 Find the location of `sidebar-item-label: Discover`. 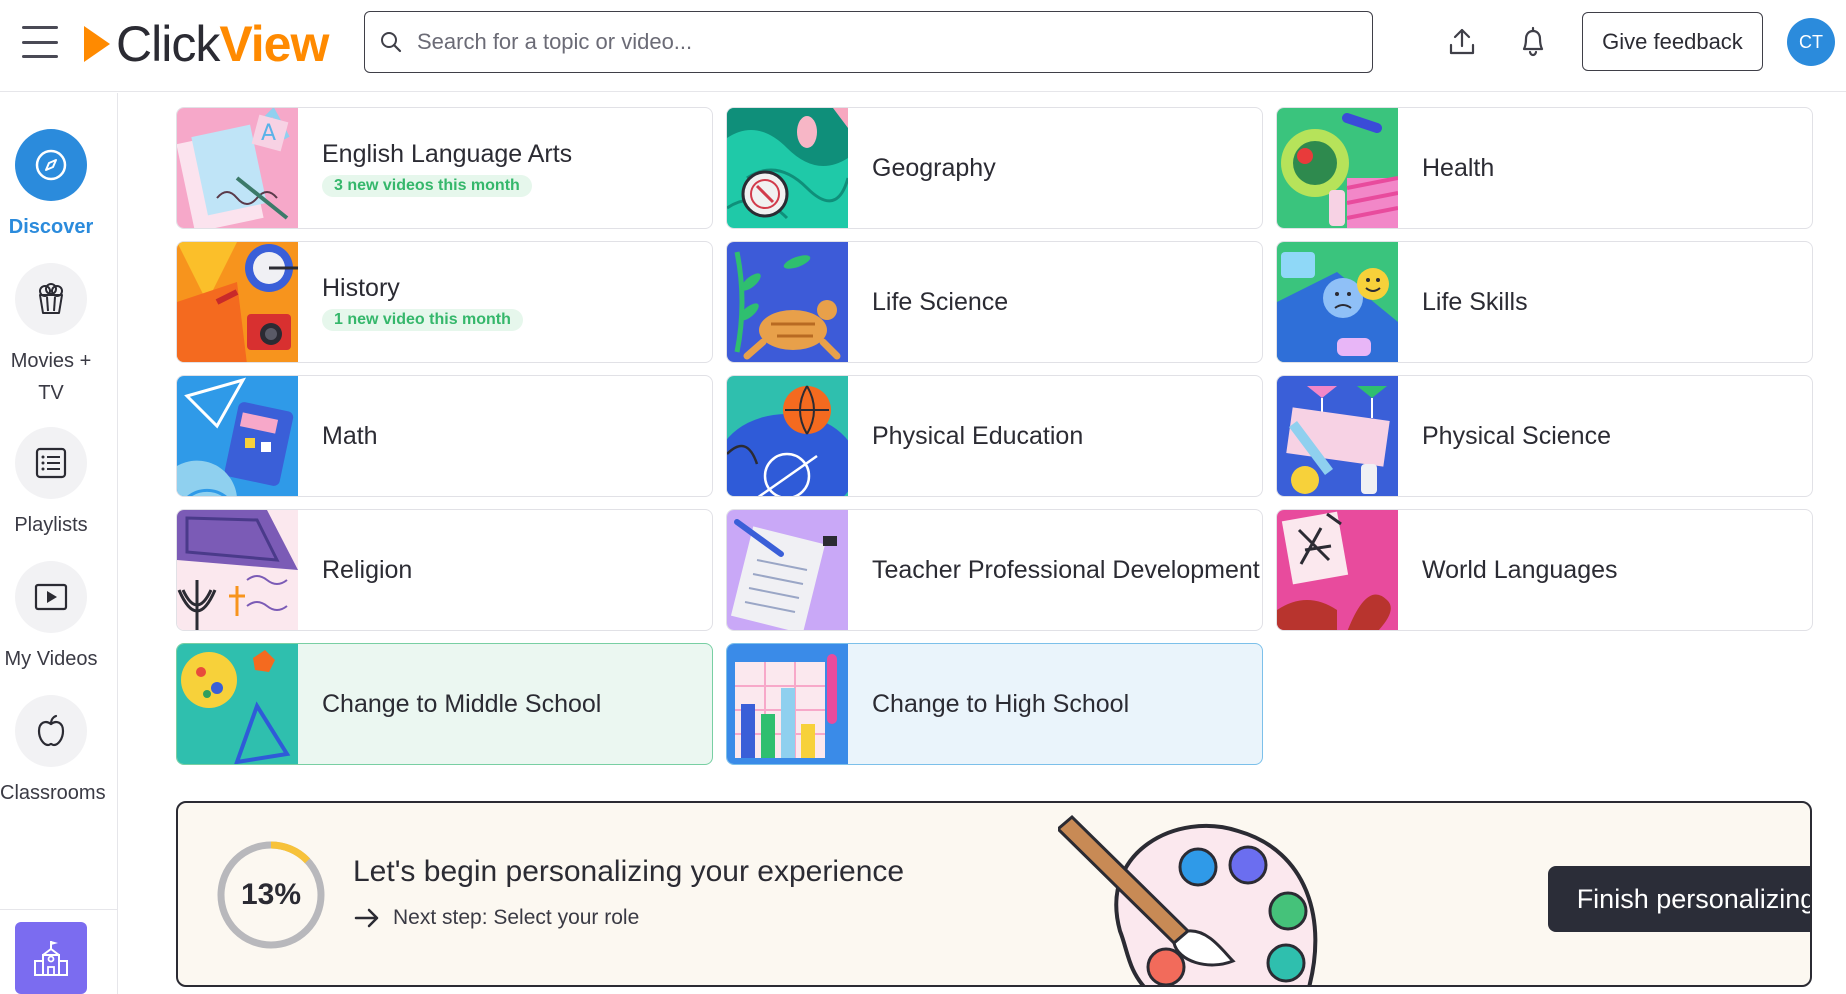

sidebar-item-label: Discover is located at coordinates (51, 227).